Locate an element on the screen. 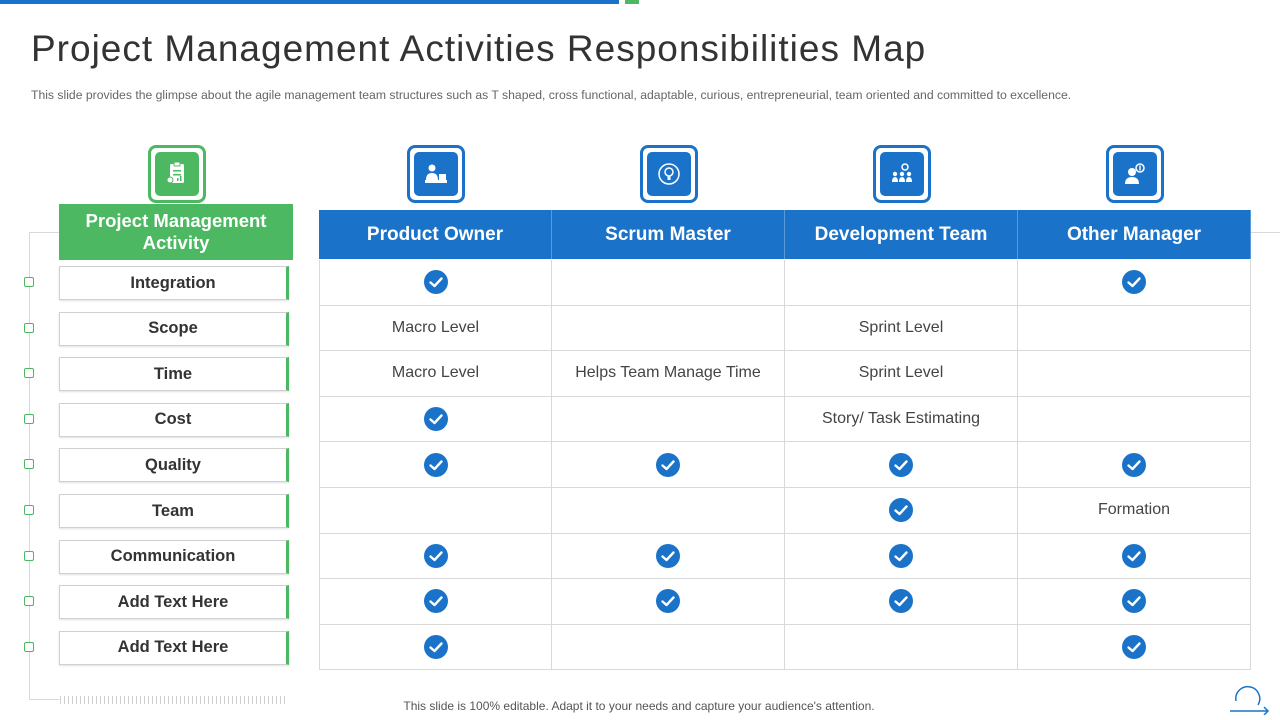 This screenshot has height=720, width=1280. activity-column-header: Project Management Activity is located at coordinates (176, 232).